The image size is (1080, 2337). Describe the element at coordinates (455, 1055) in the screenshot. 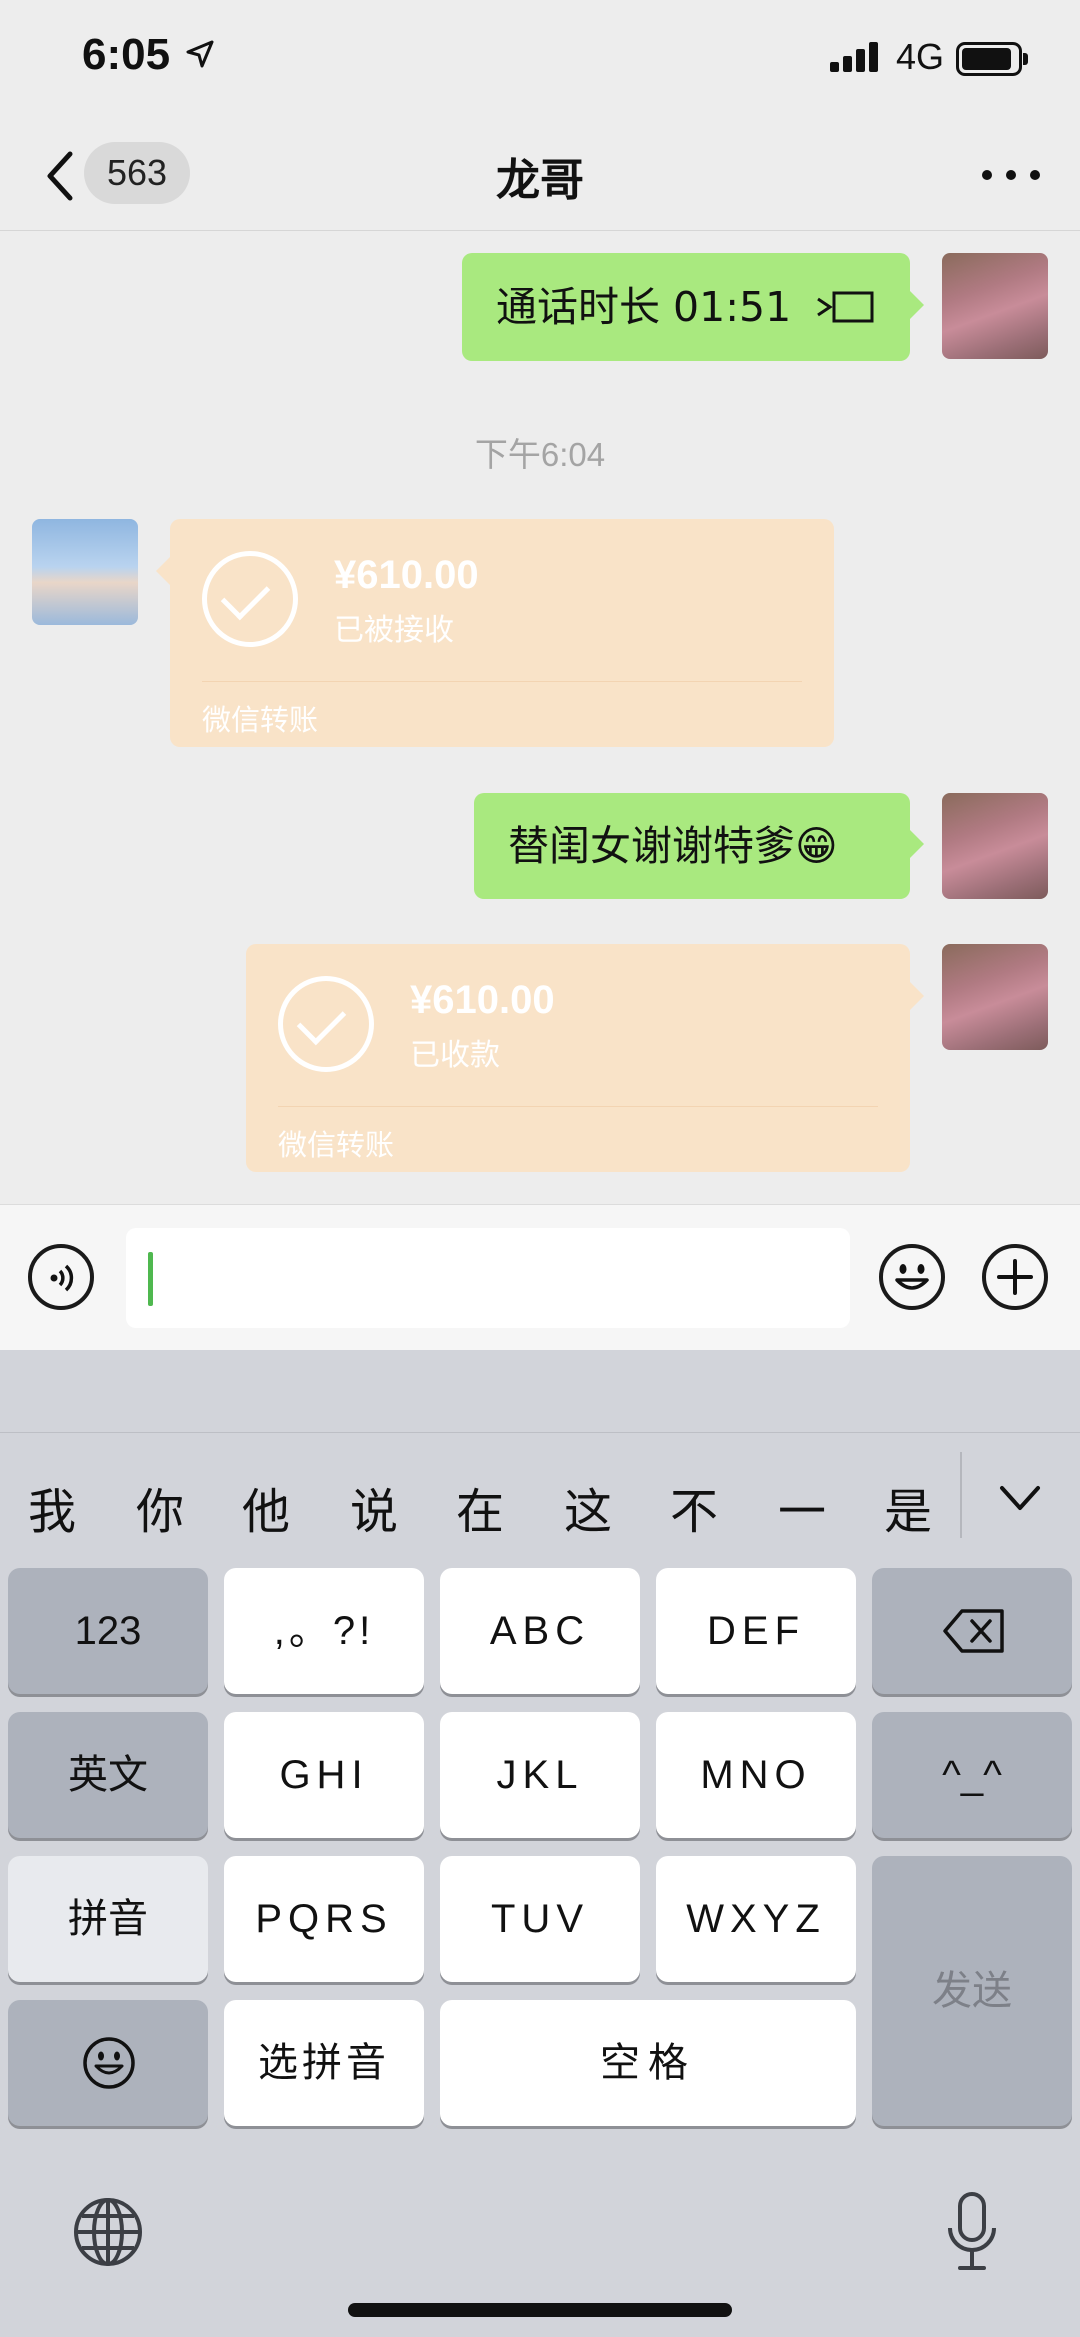

I see `transfer-status: 已收款` at that location.